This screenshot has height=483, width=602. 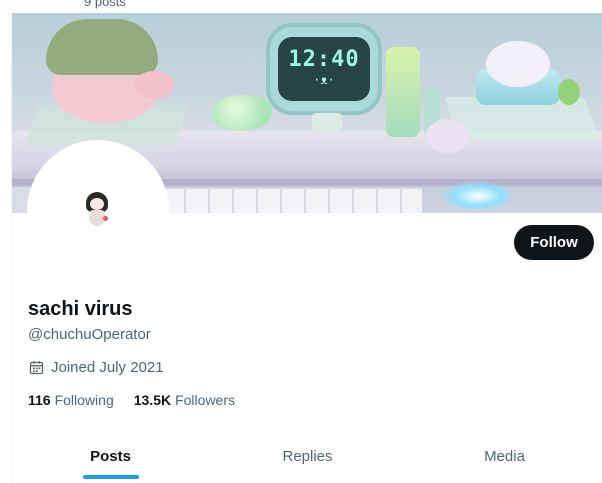 What do you see at coordinates (39, 400) in the screenshot?
I see `following-count: 116` at bounding box center [39, 400].